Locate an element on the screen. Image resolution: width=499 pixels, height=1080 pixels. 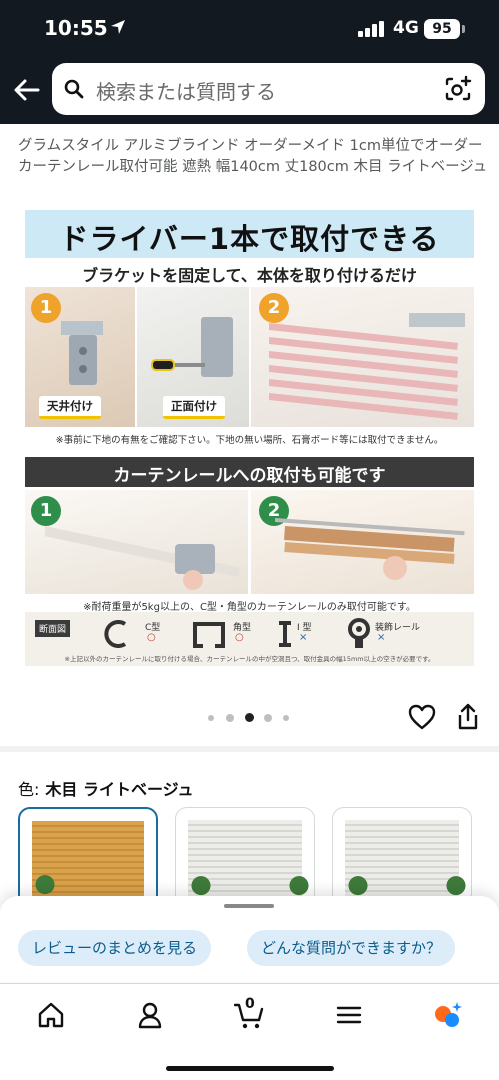
label-front-mount: 正面付け is located at coordinates (194, 407).